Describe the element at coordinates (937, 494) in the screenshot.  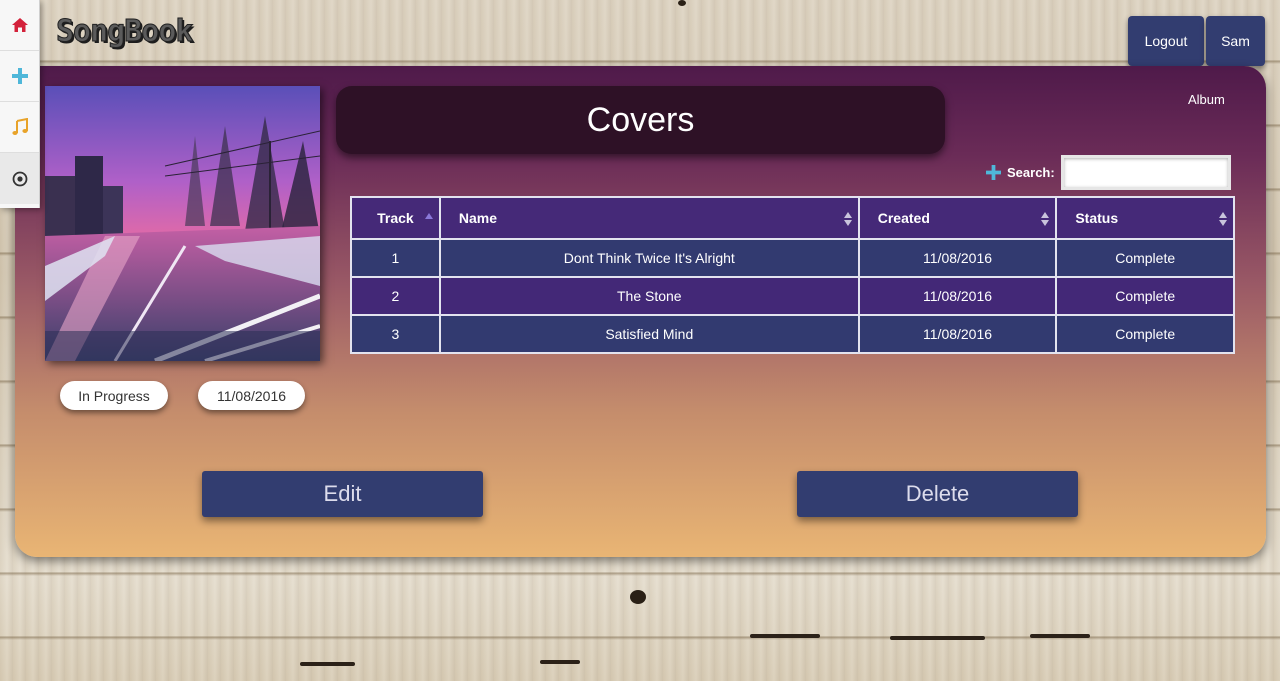
I see `delete-button: Delete` at that location.